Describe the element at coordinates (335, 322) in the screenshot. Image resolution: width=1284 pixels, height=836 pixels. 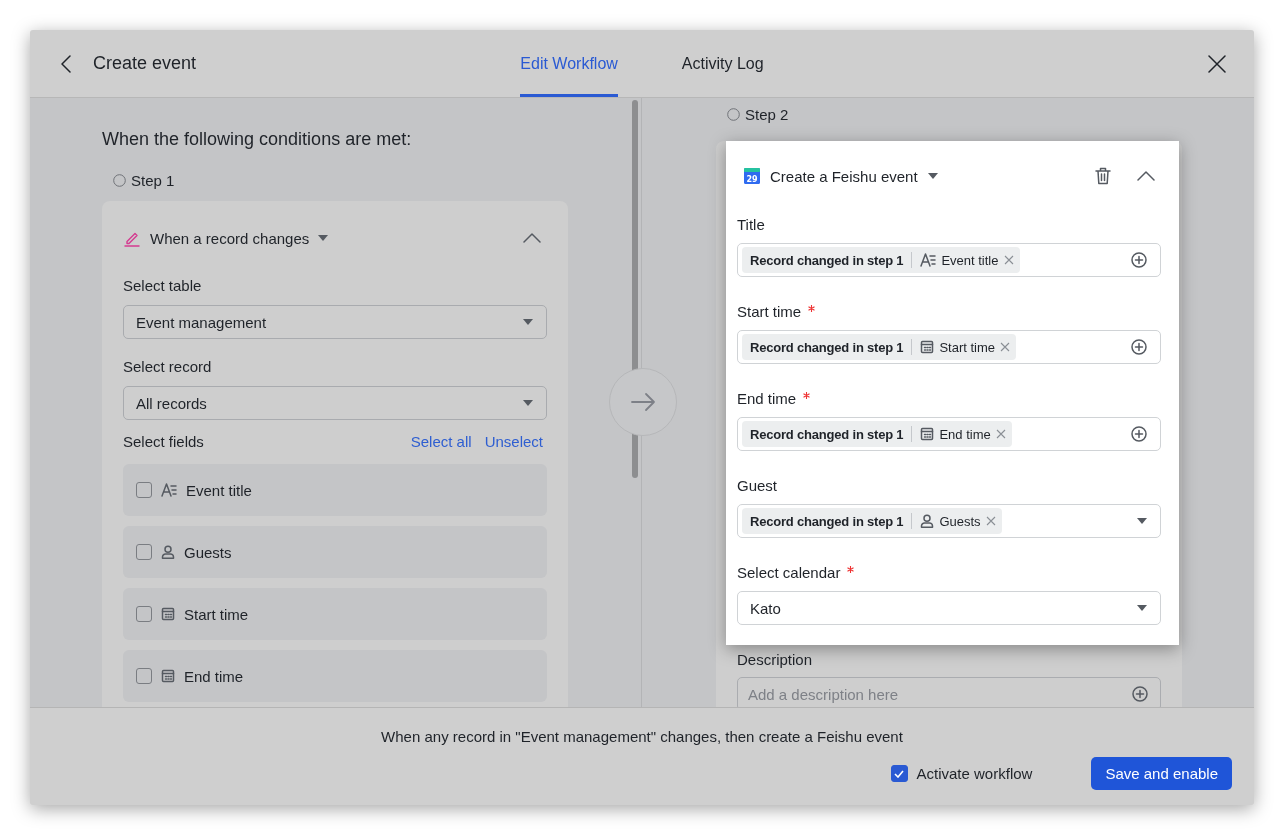
I see `select-field: Event management` at that location.